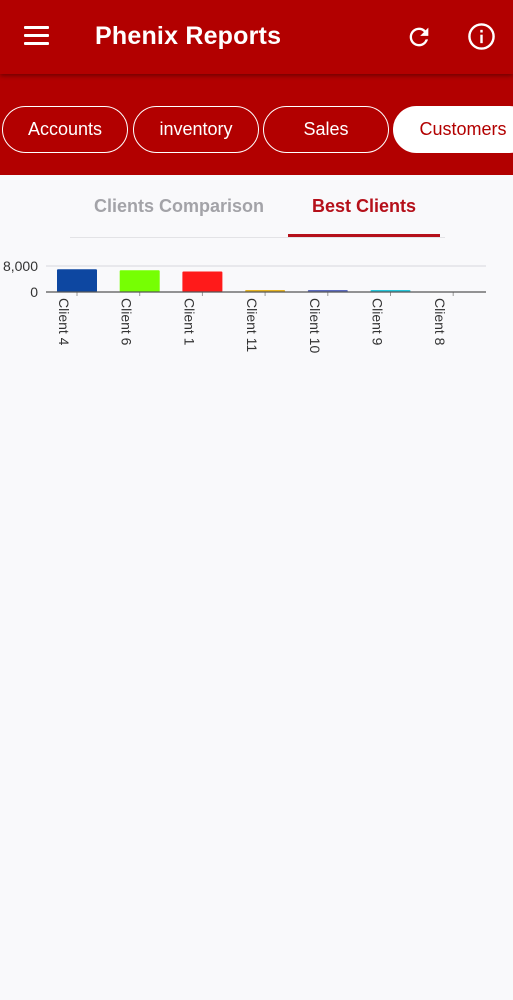 This screenshot has height=1000, width=513. What do you see at coordinates (252, 325) in the screenshot?
I see `x-tick-label: Client 11` at bounding box center [252, 325].